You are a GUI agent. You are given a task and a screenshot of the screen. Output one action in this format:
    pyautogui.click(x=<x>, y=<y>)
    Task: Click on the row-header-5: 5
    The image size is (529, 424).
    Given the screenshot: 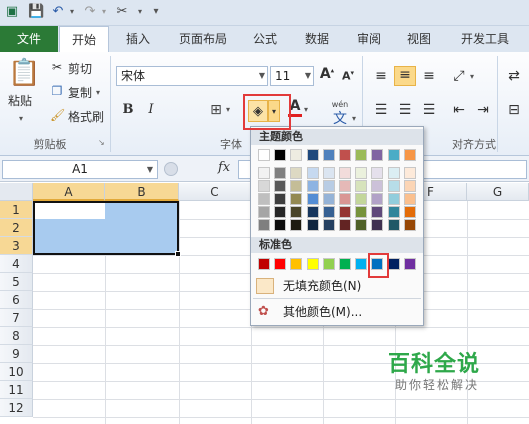 What is the action you would take?
    pyautogui.click(x=16, y=282)
    